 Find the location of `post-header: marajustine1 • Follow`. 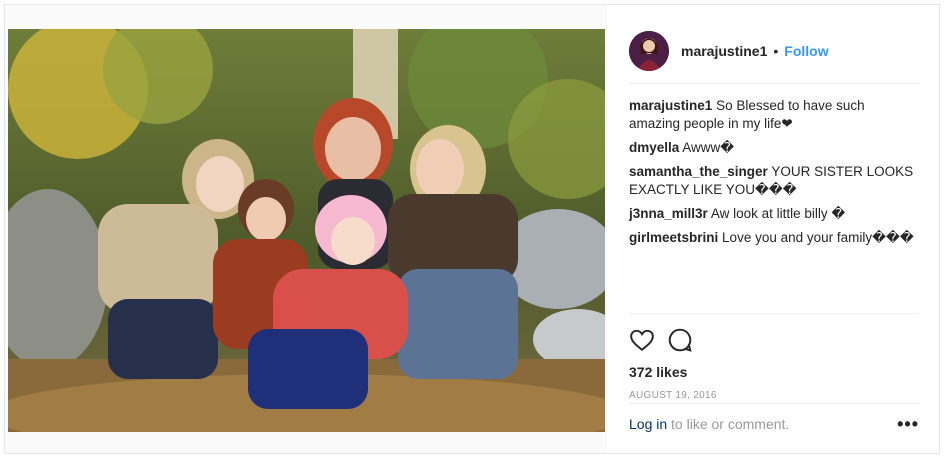

post-header: marajustine1 • Follow is located at coordinates (774, 51).